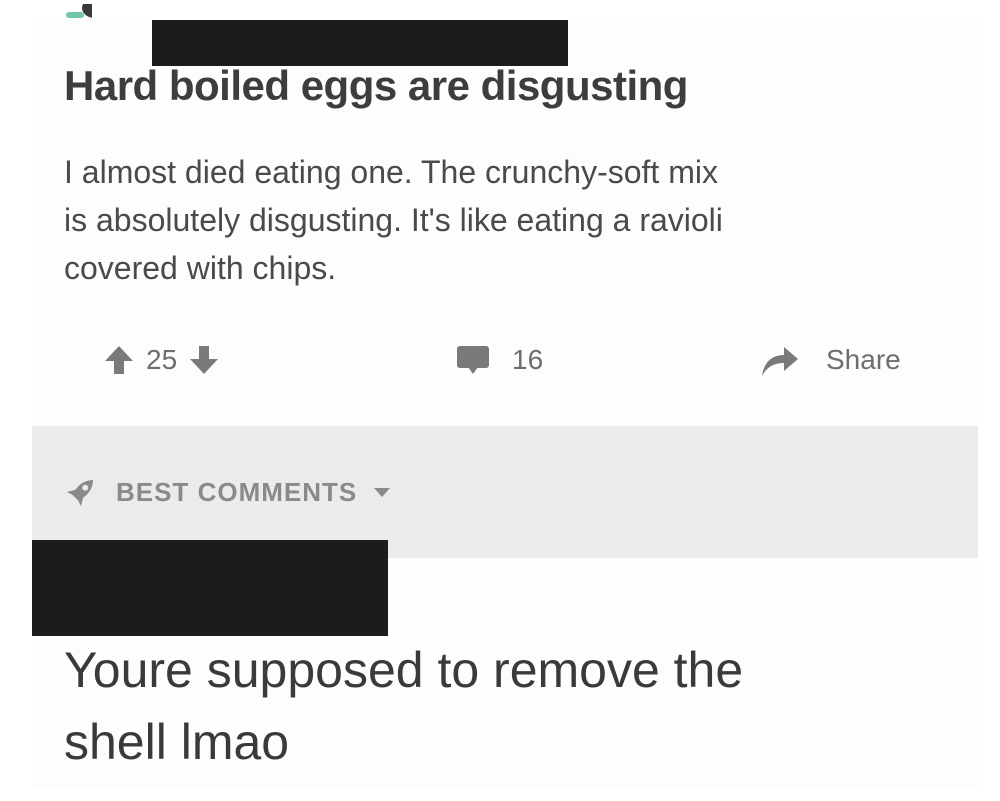 The width and height of the screenshot is (1000, 801). I want to click on rocket-icon, so click(80, 493).